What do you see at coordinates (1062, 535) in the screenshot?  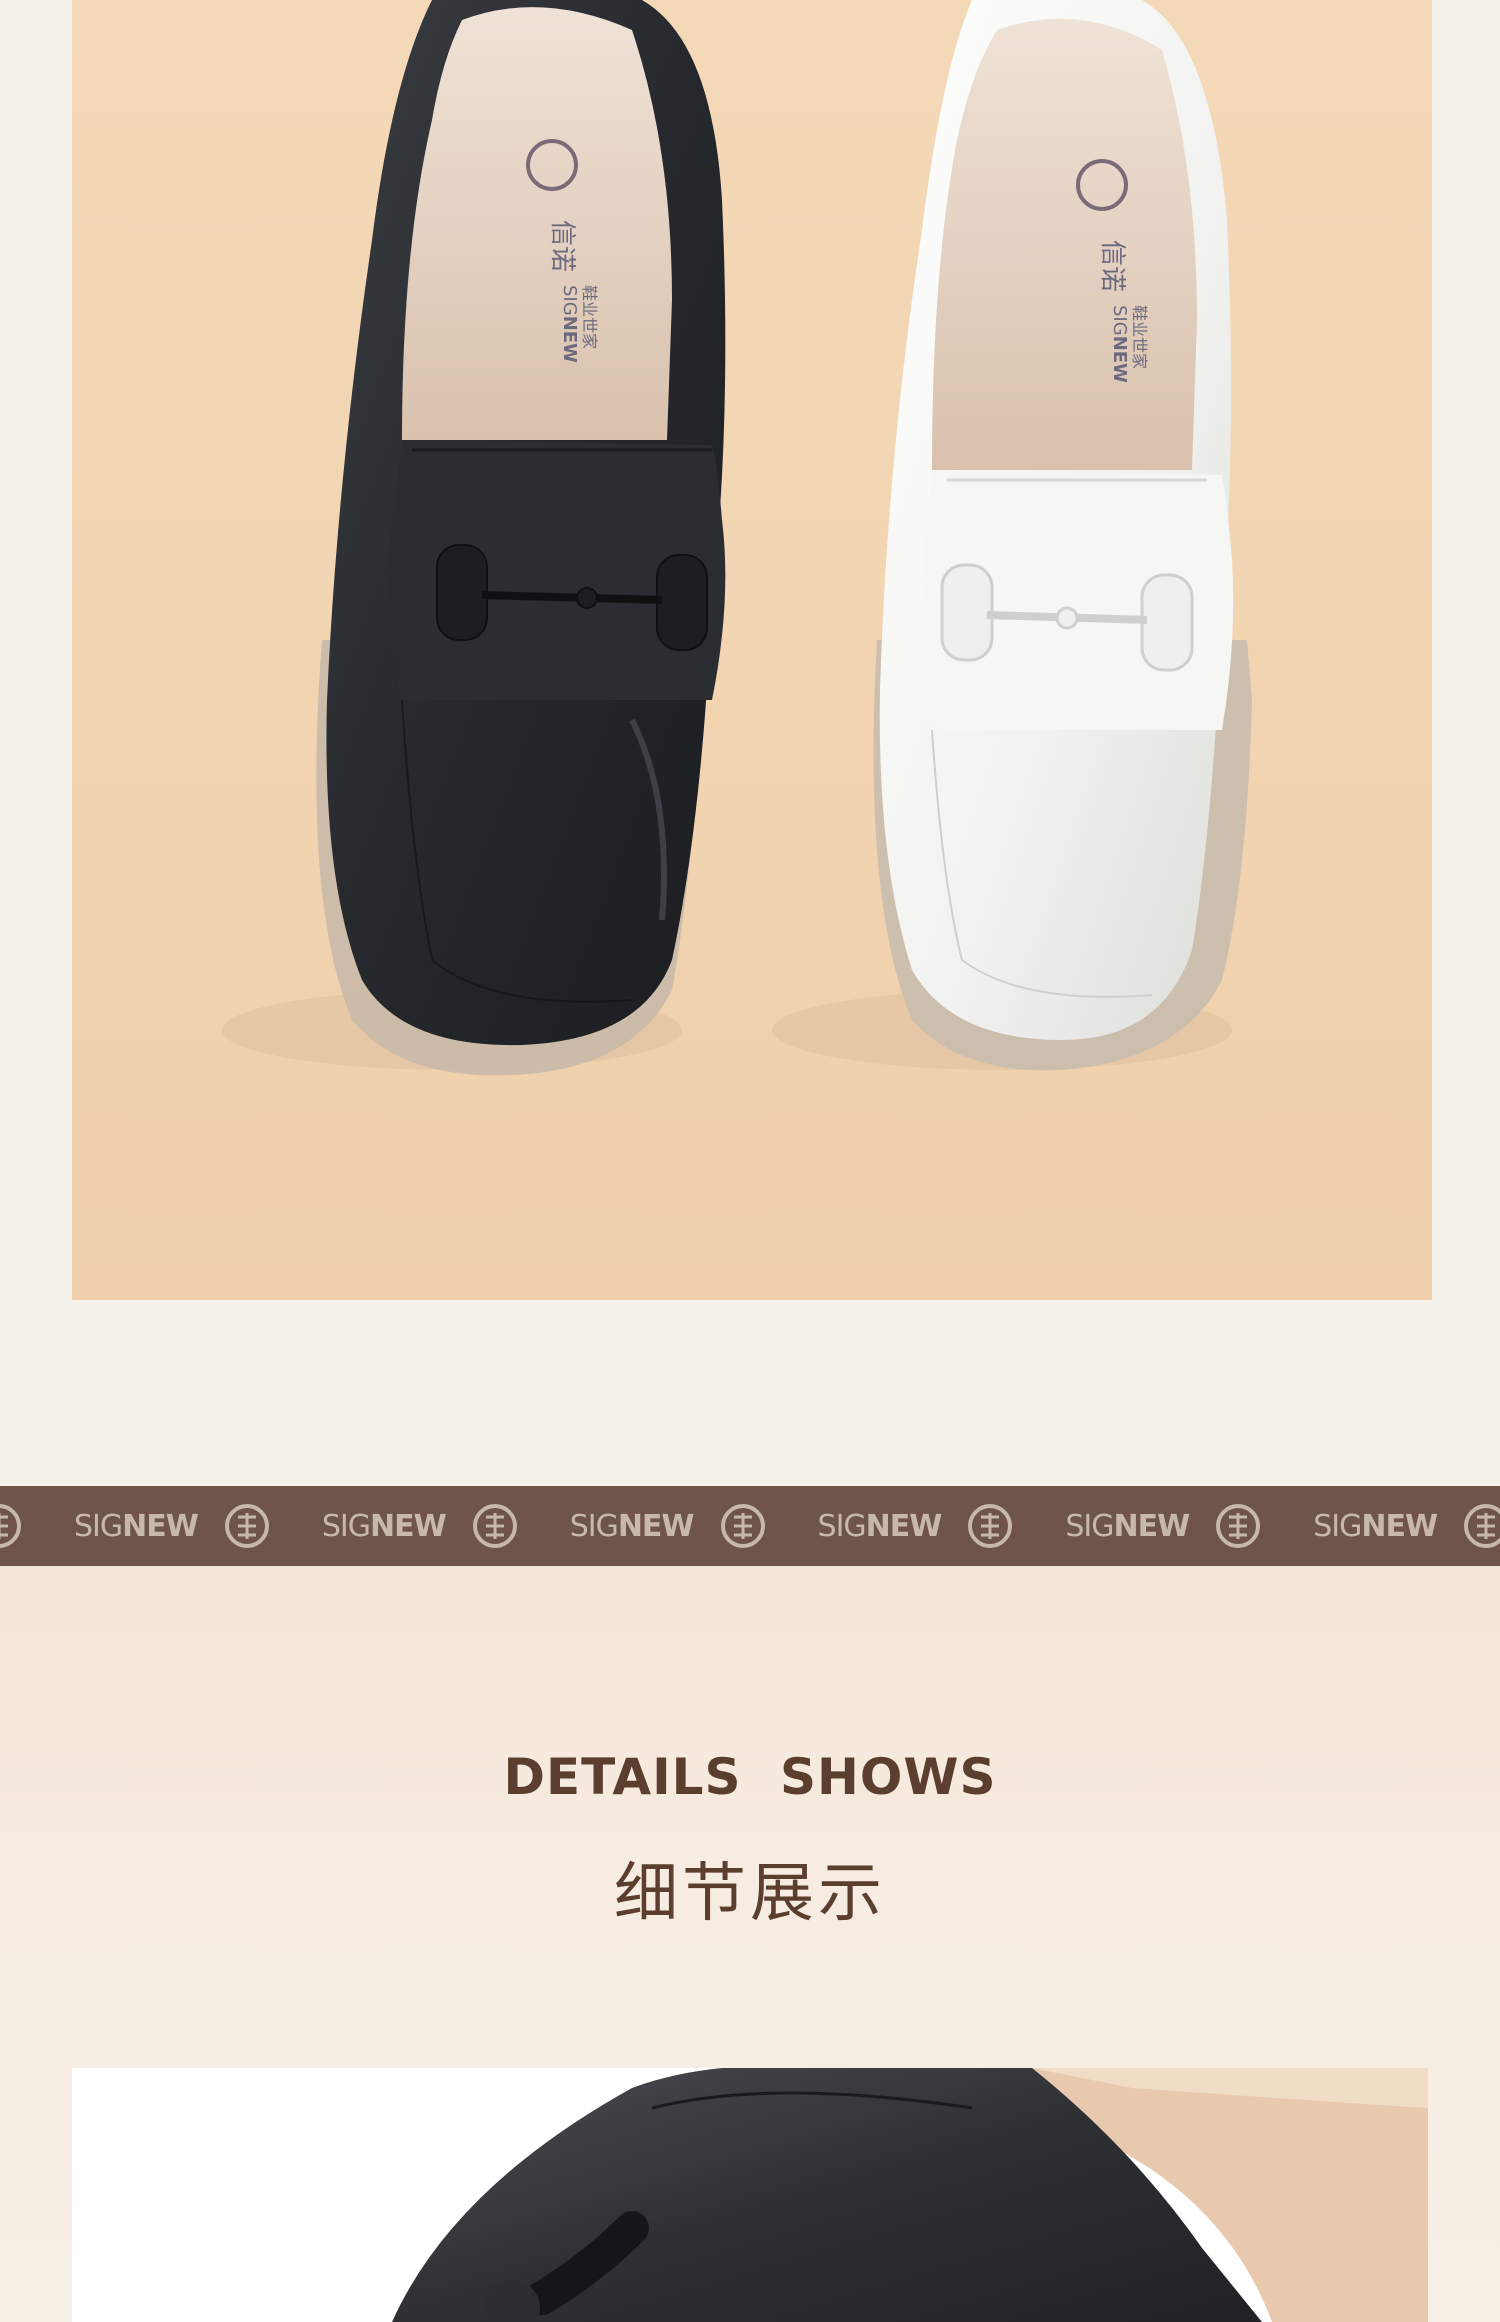 I see `white-loafer: 信诺 鞋业世家 SIGNEW` at bounding box center [1062, 535].